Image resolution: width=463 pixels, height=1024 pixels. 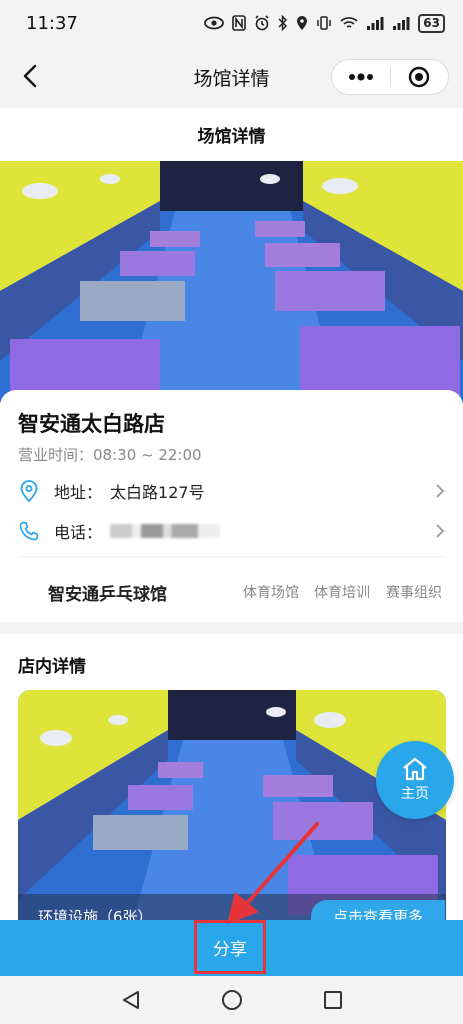 I want to click on status-icons: 63, so click(x=324, y=23).